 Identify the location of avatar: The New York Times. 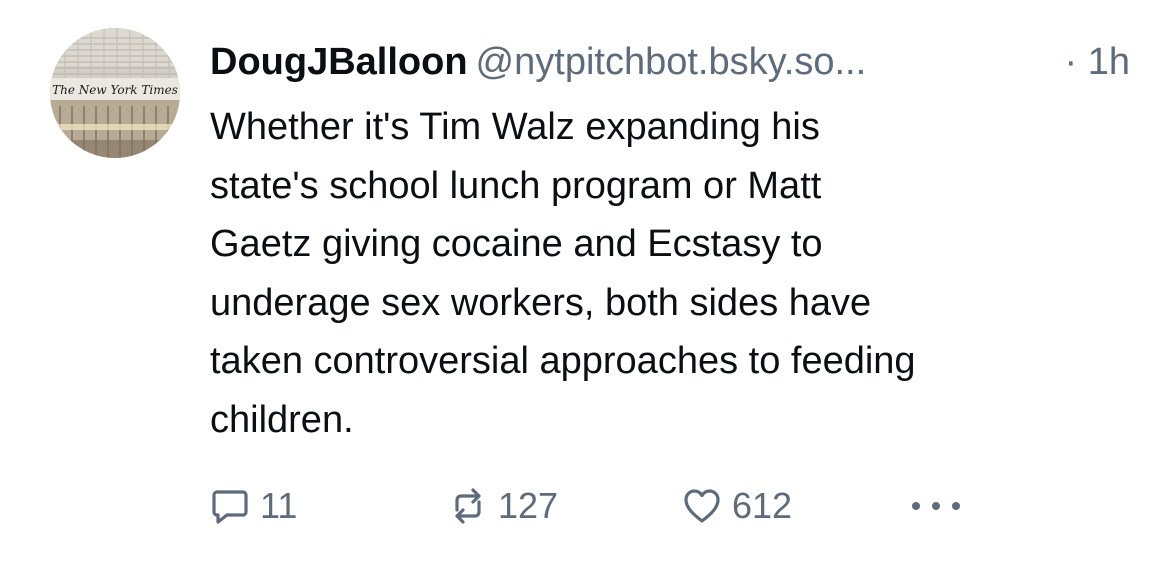
(115, 93).